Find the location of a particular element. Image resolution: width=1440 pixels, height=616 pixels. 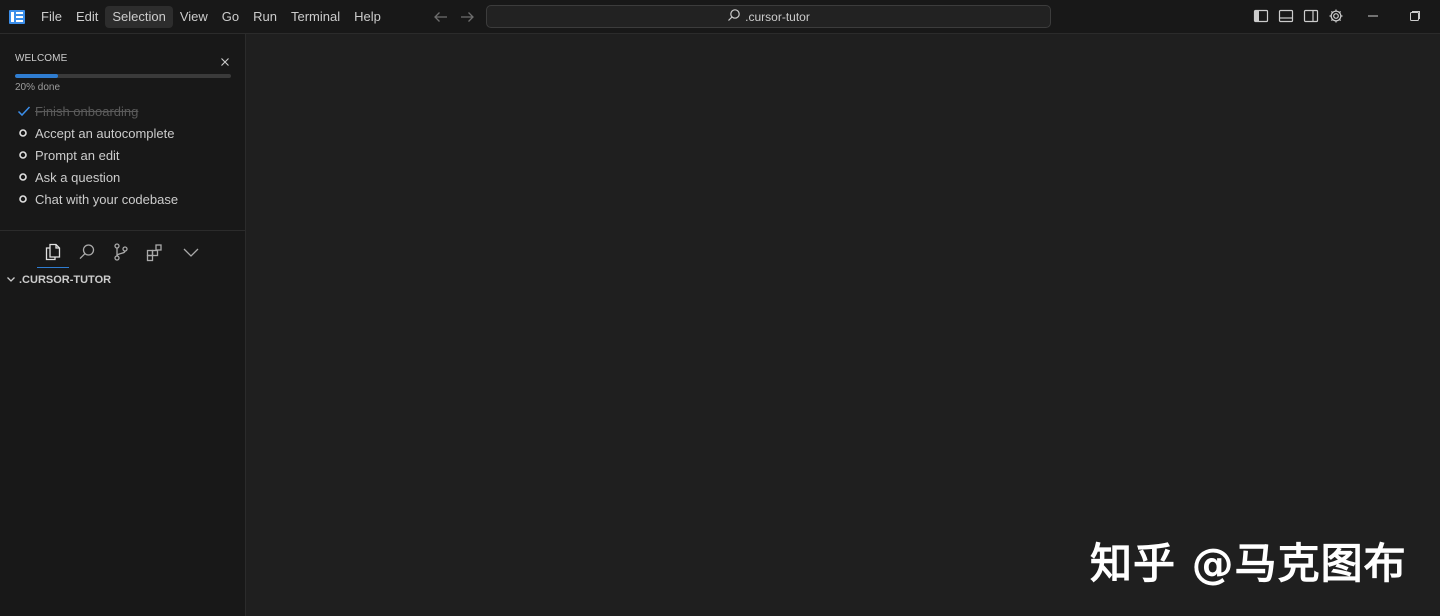

task-label: Ask a question is located at coordinates (78, 177).